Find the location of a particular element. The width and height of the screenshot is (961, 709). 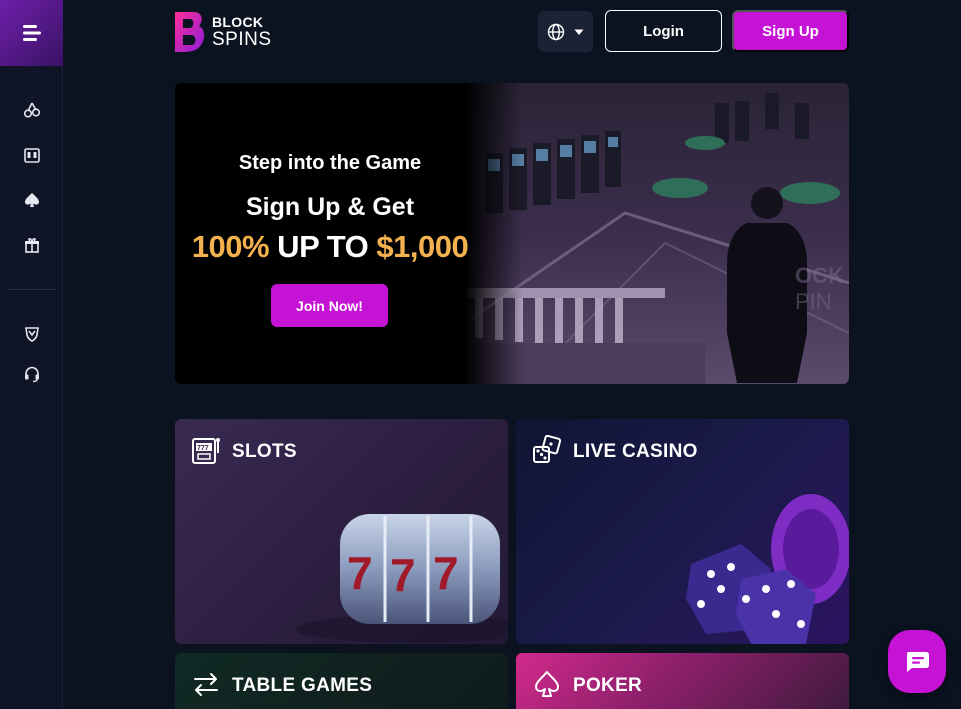

cherries-icon is located at coordinates (31, 110).